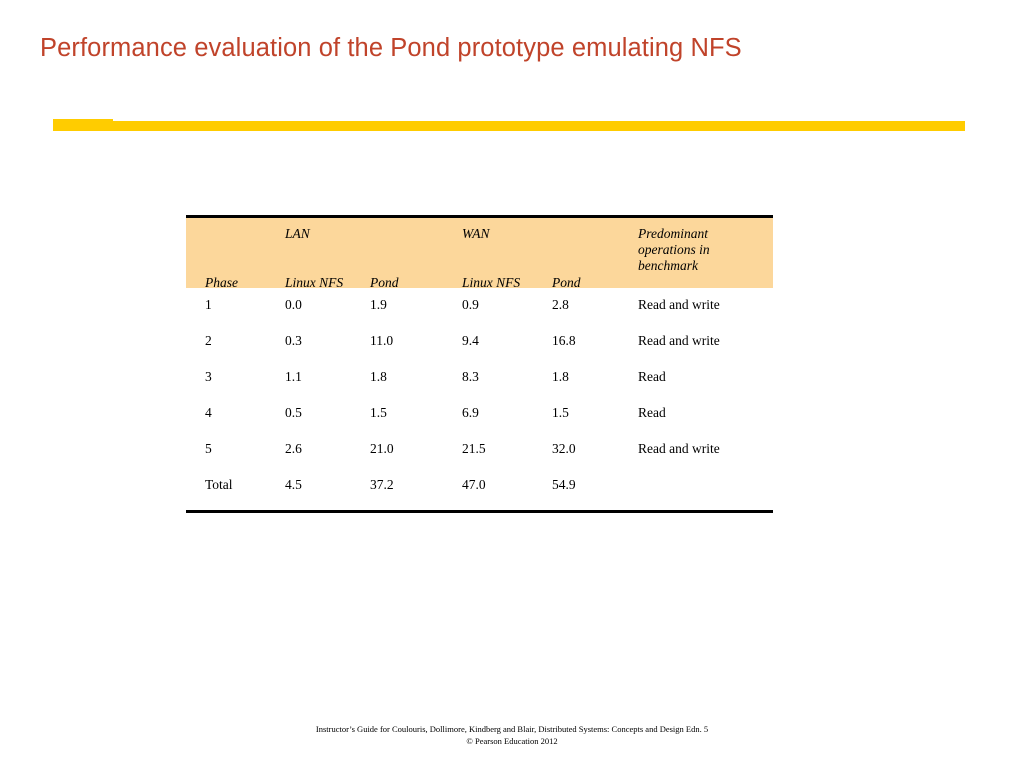  I want to click on cell-phase: 1, so click(208, 304).